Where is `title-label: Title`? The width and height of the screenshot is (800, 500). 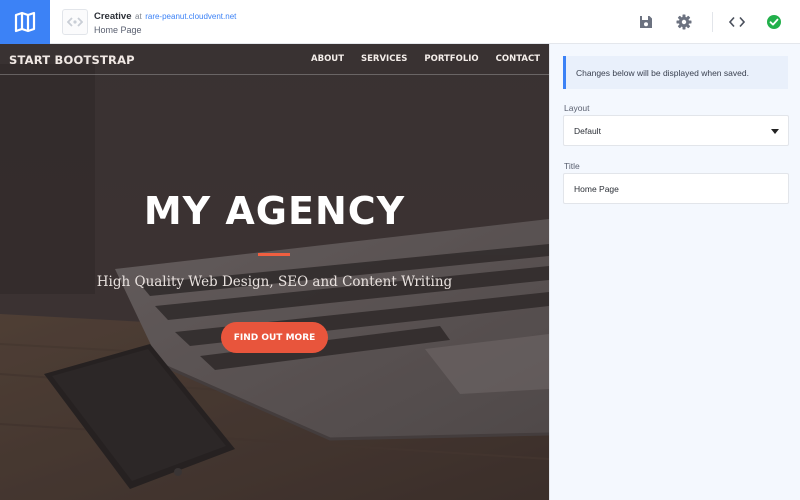
title-label: Title is located at coordinates (572, 166).